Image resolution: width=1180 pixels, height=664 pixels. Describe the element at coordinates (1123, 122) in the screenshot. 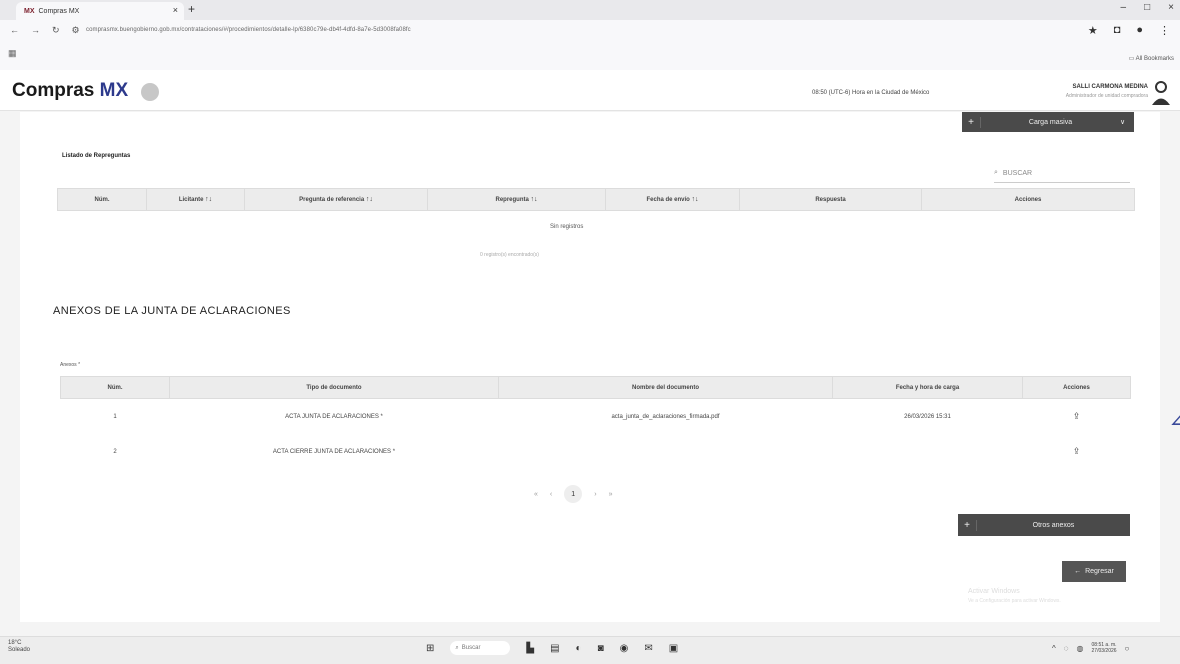

I see `chevron-down-icon: ∨` at that location.